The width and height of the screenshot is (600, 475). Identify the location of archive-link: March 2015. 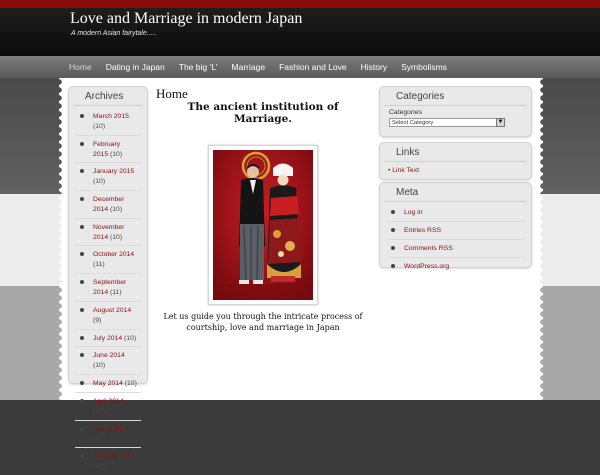
(111, 116).